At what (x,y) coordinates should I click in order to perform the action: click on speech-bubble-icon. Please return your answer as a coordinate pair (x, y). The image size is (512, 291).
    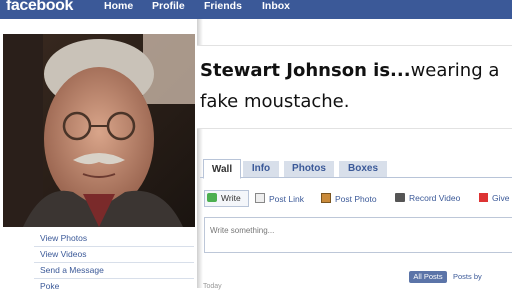
    Looking at the image, I should click on (212, 197).